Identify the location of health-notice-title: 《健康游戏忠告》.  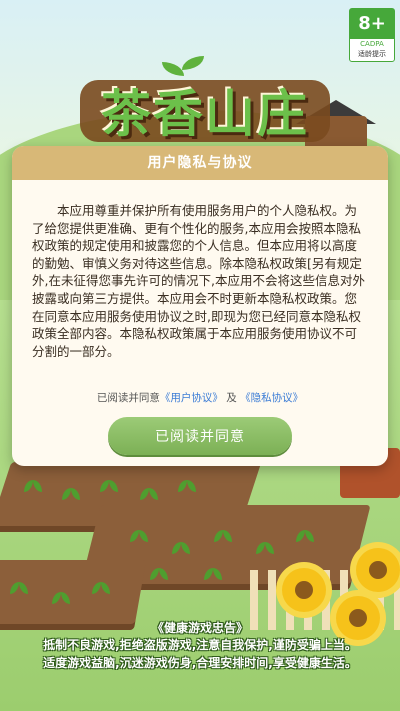
(199, 628).